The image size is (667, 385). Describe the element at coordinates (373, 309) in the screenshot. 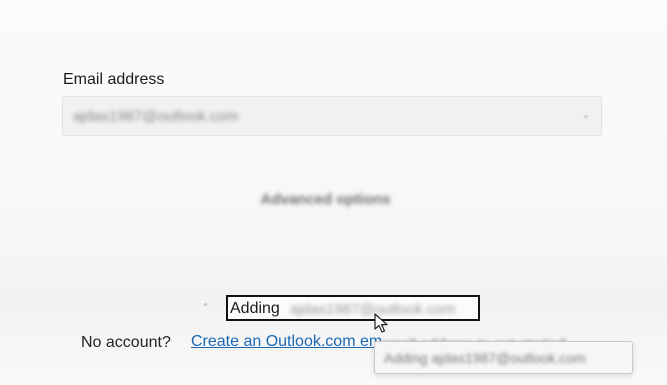

I see `adding-status-email: ajdas1987@outlook.com` at that location.